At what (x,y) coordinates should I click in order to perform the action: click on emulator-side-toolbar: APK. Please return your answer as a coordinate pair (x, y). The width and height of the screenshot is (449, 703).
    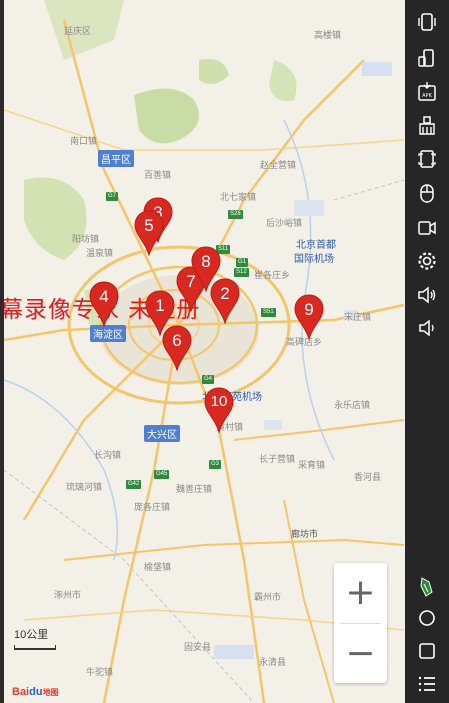
    Looking at the image, I should click on (427, 351).